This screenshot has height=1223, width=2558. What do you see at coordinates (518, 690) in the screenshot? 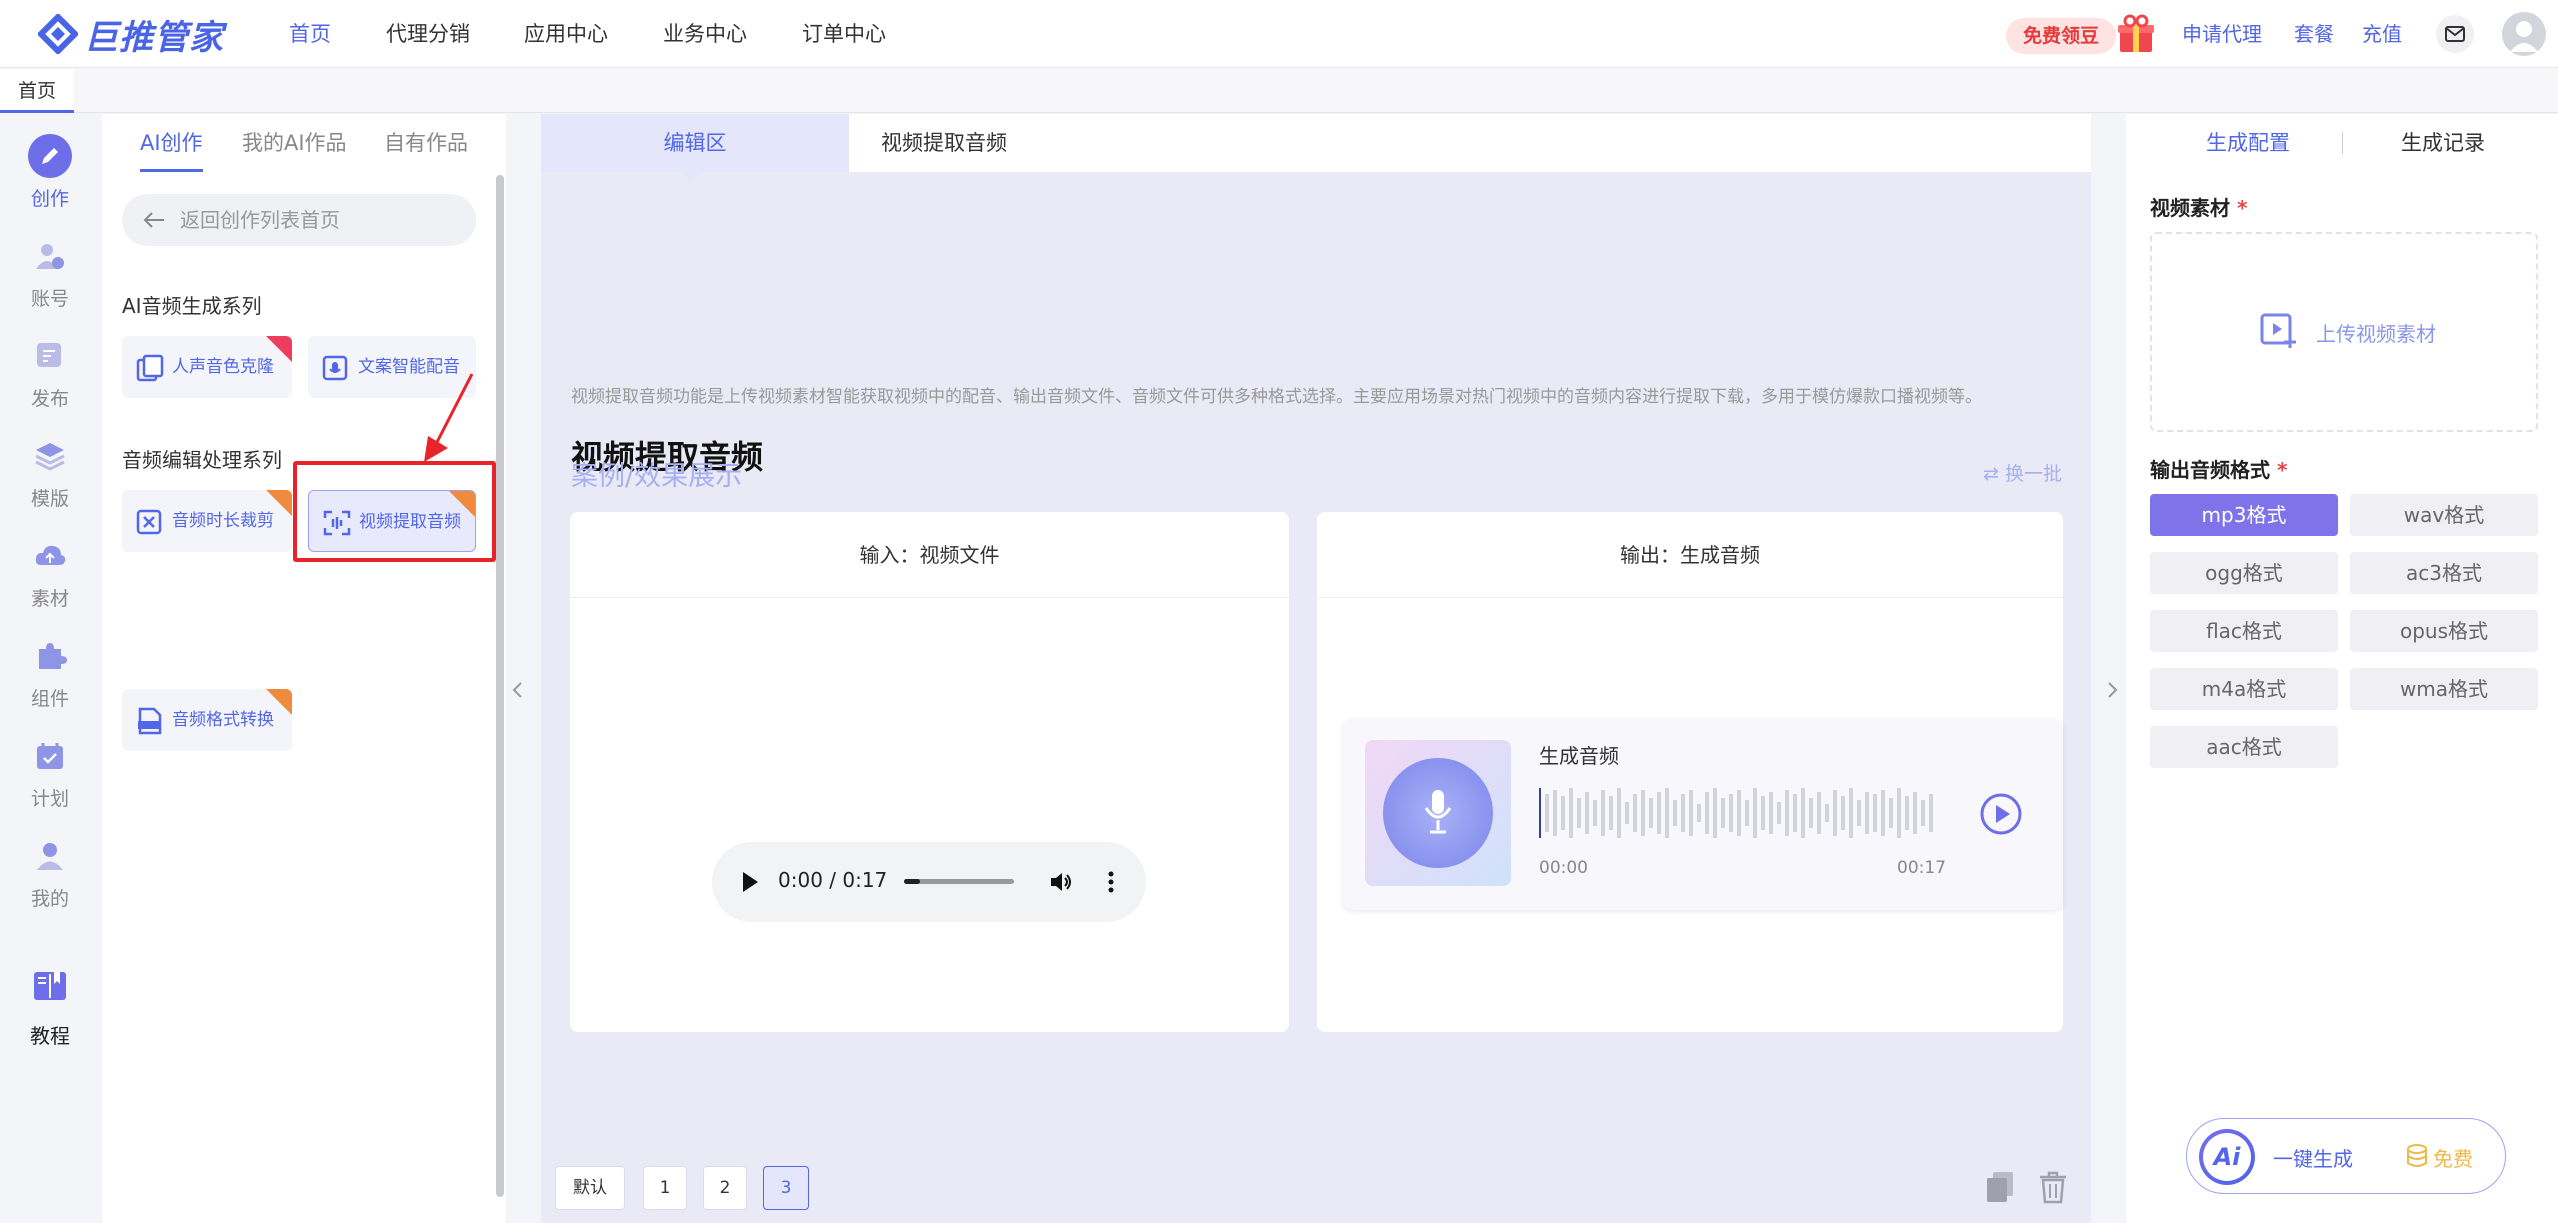
I see `collapse-left-icon` at bounding box center [518, 690].